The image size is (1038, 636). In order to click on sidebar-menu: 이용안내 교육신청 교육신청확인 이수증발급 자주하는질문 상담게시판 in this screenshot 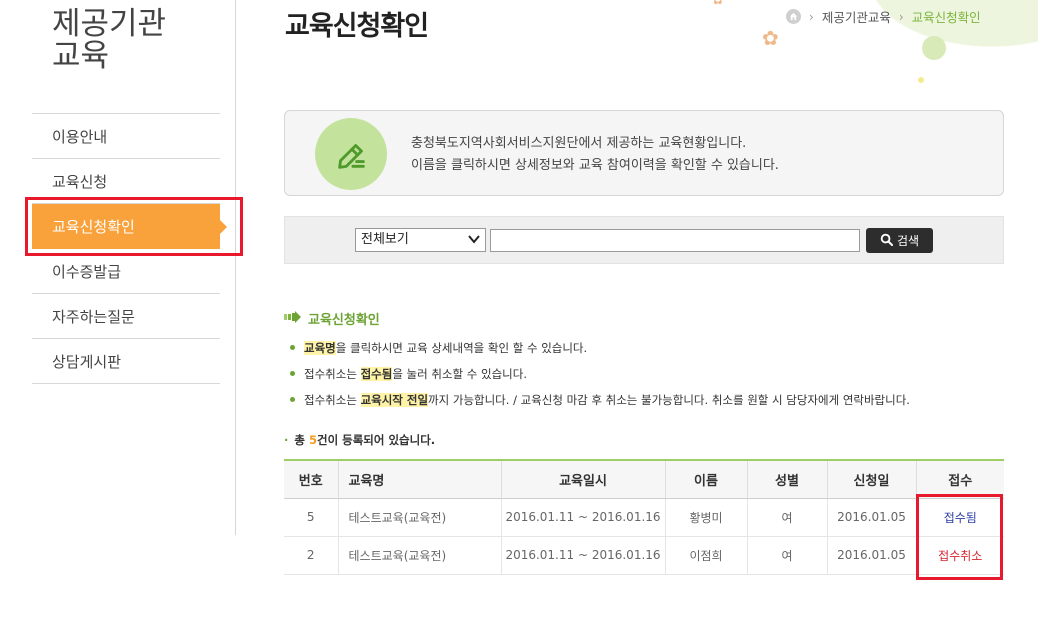, I will do `click(129, 248)`.